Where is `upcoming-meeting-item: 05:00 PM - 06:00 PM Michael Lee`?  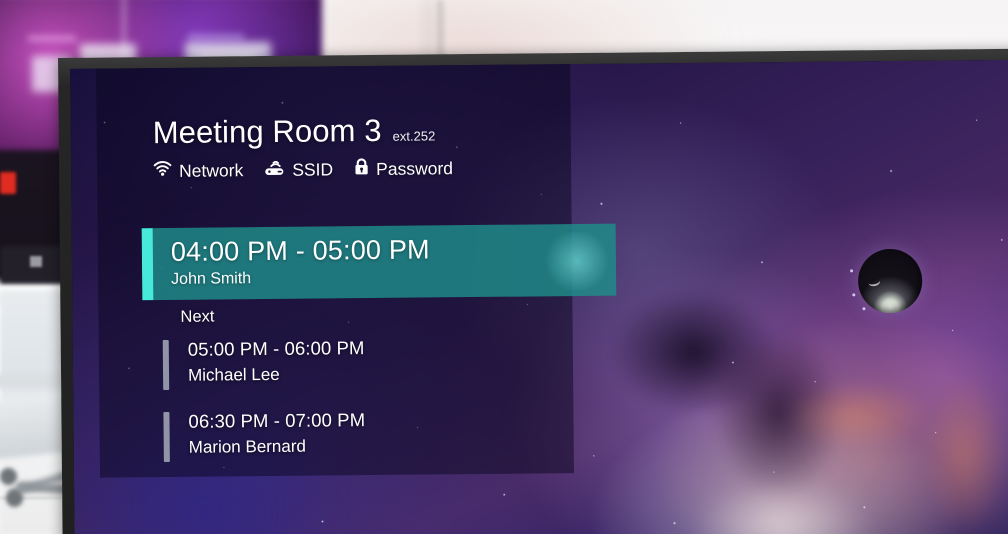
upcoming-meeting-item: 05:00 PM - 06:00 PM Michael Lee is located at coordinates (362, 363).